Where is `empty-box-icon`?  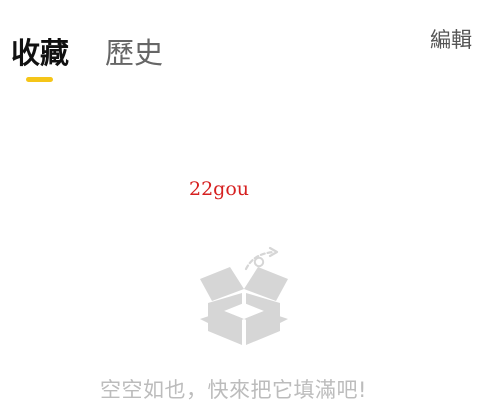 empty-box-icon is located at coordinates (244, 295).